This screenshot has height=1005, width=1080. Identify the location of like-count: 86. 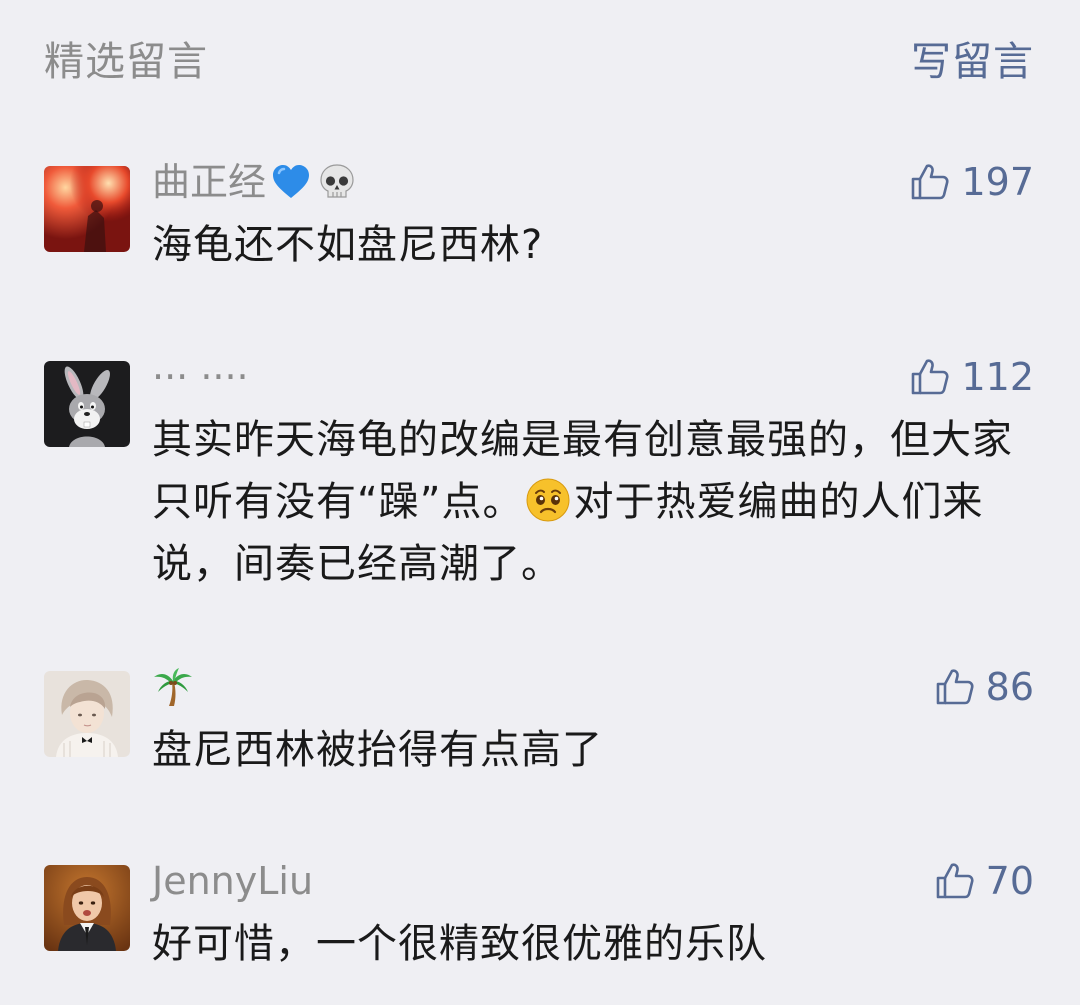
(1009, 687).